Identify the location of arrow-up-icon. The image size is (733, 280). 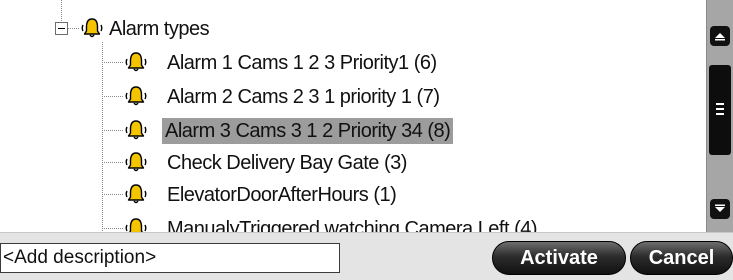
(720, 37).